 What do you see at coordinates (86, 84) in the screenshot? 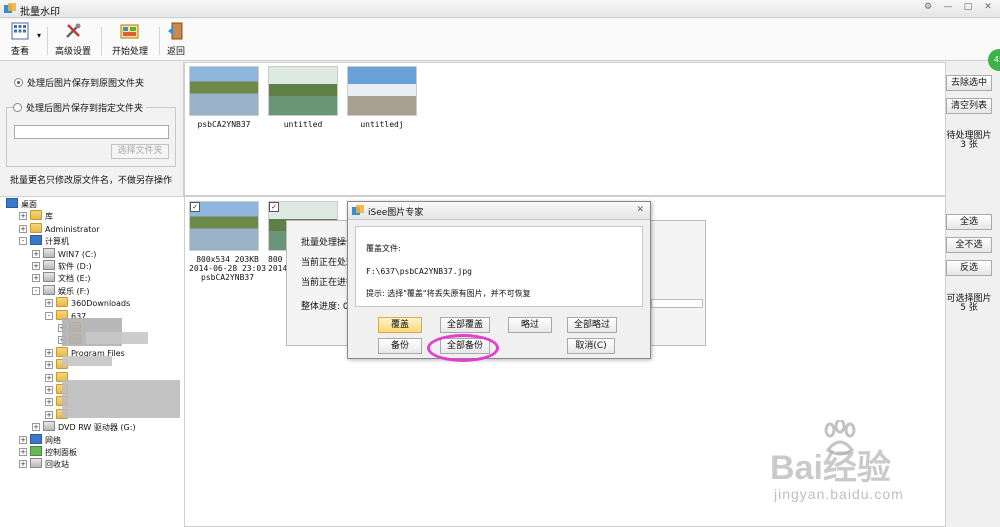
I see `save-same-folder-label: 处理后图片保存到原图文件夹` at bounding box center [86, 84].